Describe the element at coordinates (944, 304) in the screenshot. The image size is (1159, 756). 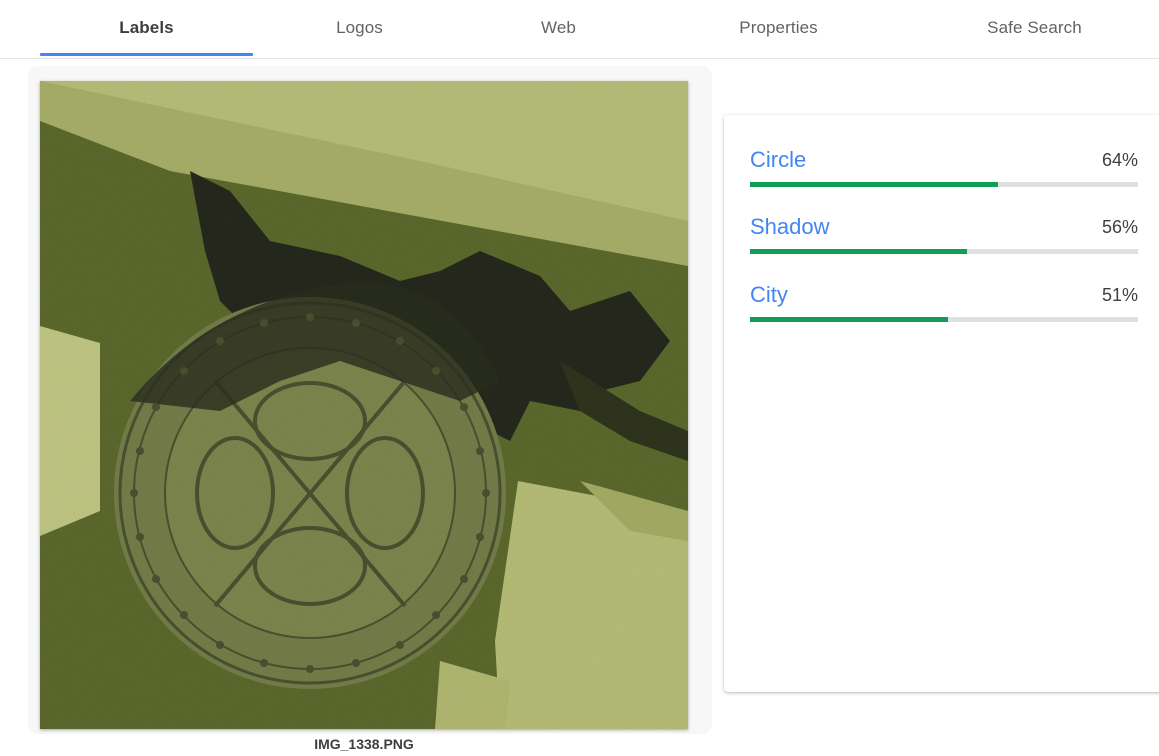
I see `label-row-city: City 51%` at that location.